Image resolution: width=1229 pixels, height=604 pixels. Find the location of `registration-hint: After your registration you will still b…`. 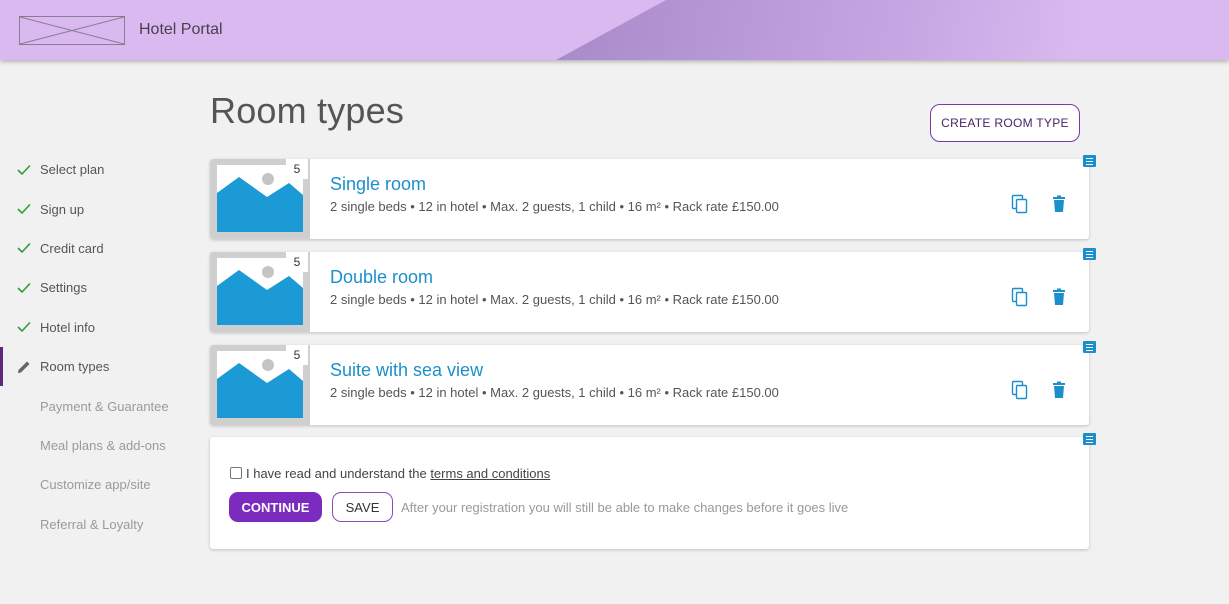

registration-hint: After your registration you will still b… is located at coordinates (625, 507).